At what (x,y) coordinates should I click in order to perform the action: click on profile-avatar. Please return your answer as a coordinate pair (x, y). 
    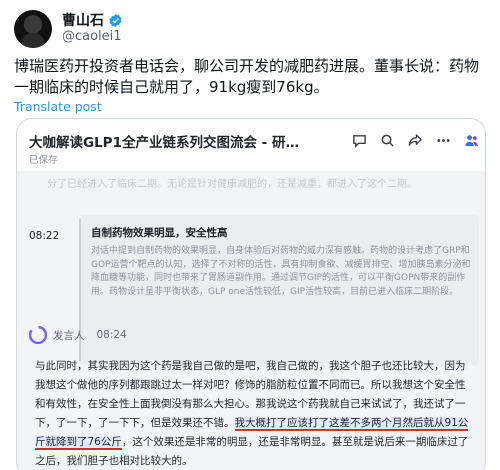
    Looking at the image, I should click on (33, 29).